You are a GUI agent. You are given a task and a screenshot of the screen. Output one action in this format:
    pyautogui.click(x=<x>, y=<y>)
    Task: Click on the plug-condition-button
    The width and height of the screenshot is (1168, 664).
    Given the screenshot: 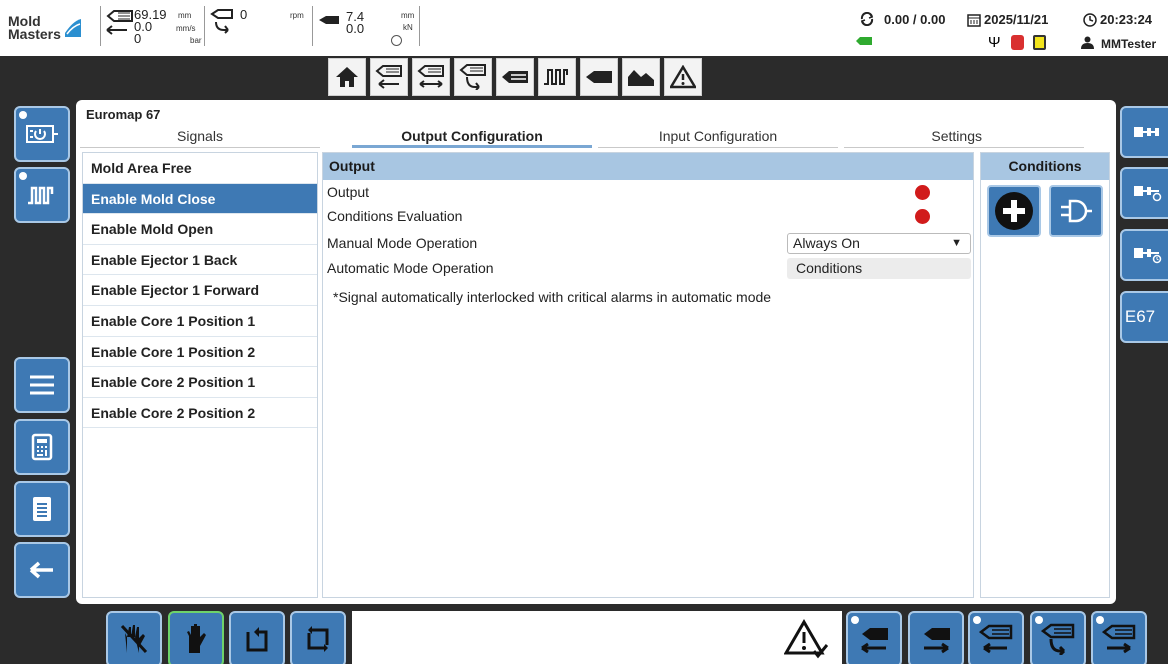 What is the action you would take?
    pyautogui.click(x=1076, y=211)
    